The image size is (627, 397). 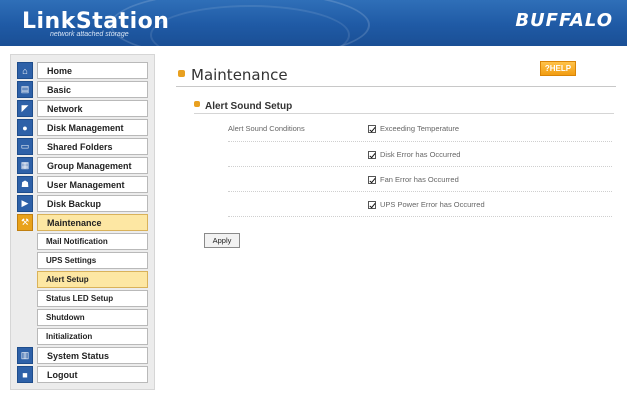 What do you see at coordinates (25, 184) in the screenshot?
I see `user-icon: ☗` at bounding box center [25, 184].